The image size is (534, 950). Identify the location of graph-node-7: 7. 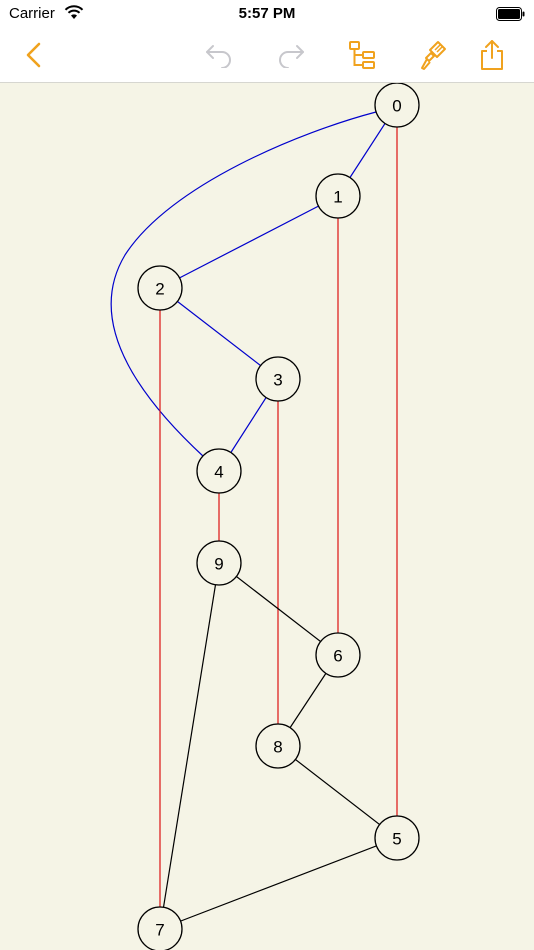
(160, 928).